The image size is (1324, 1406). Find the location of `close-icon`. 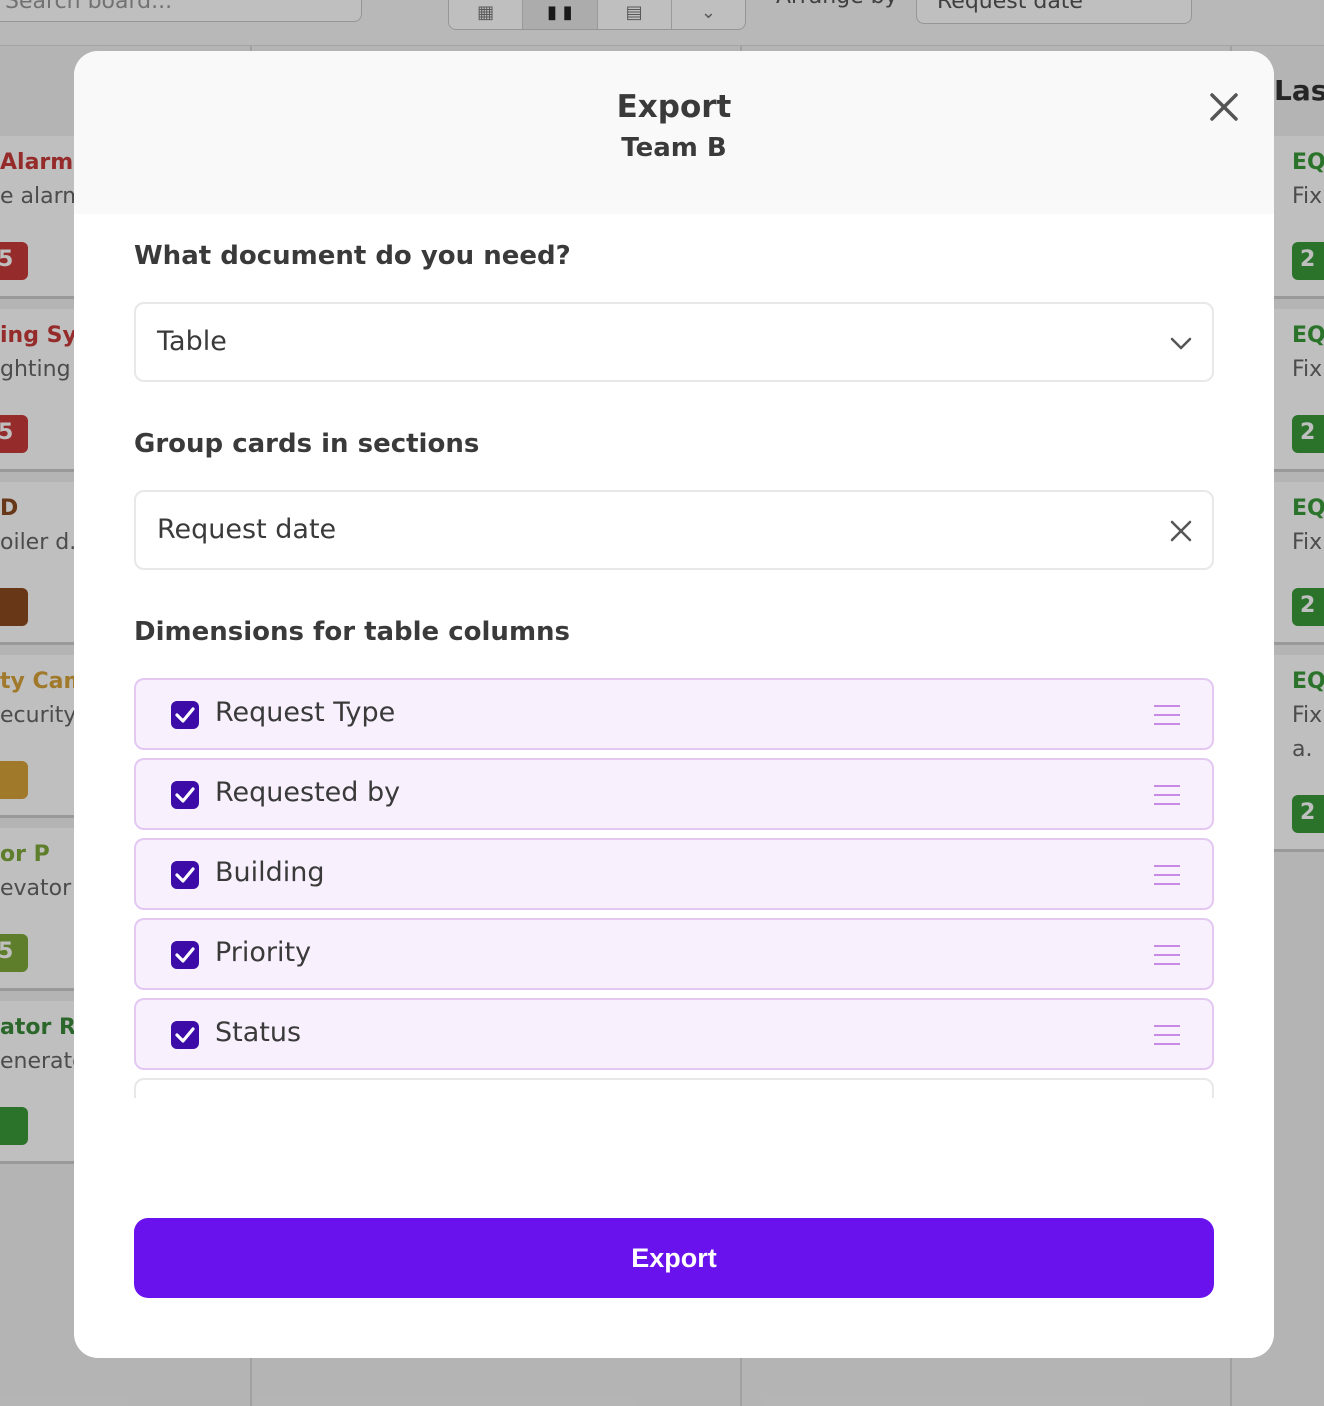

close-icon is located at coordinates (1224, 107).